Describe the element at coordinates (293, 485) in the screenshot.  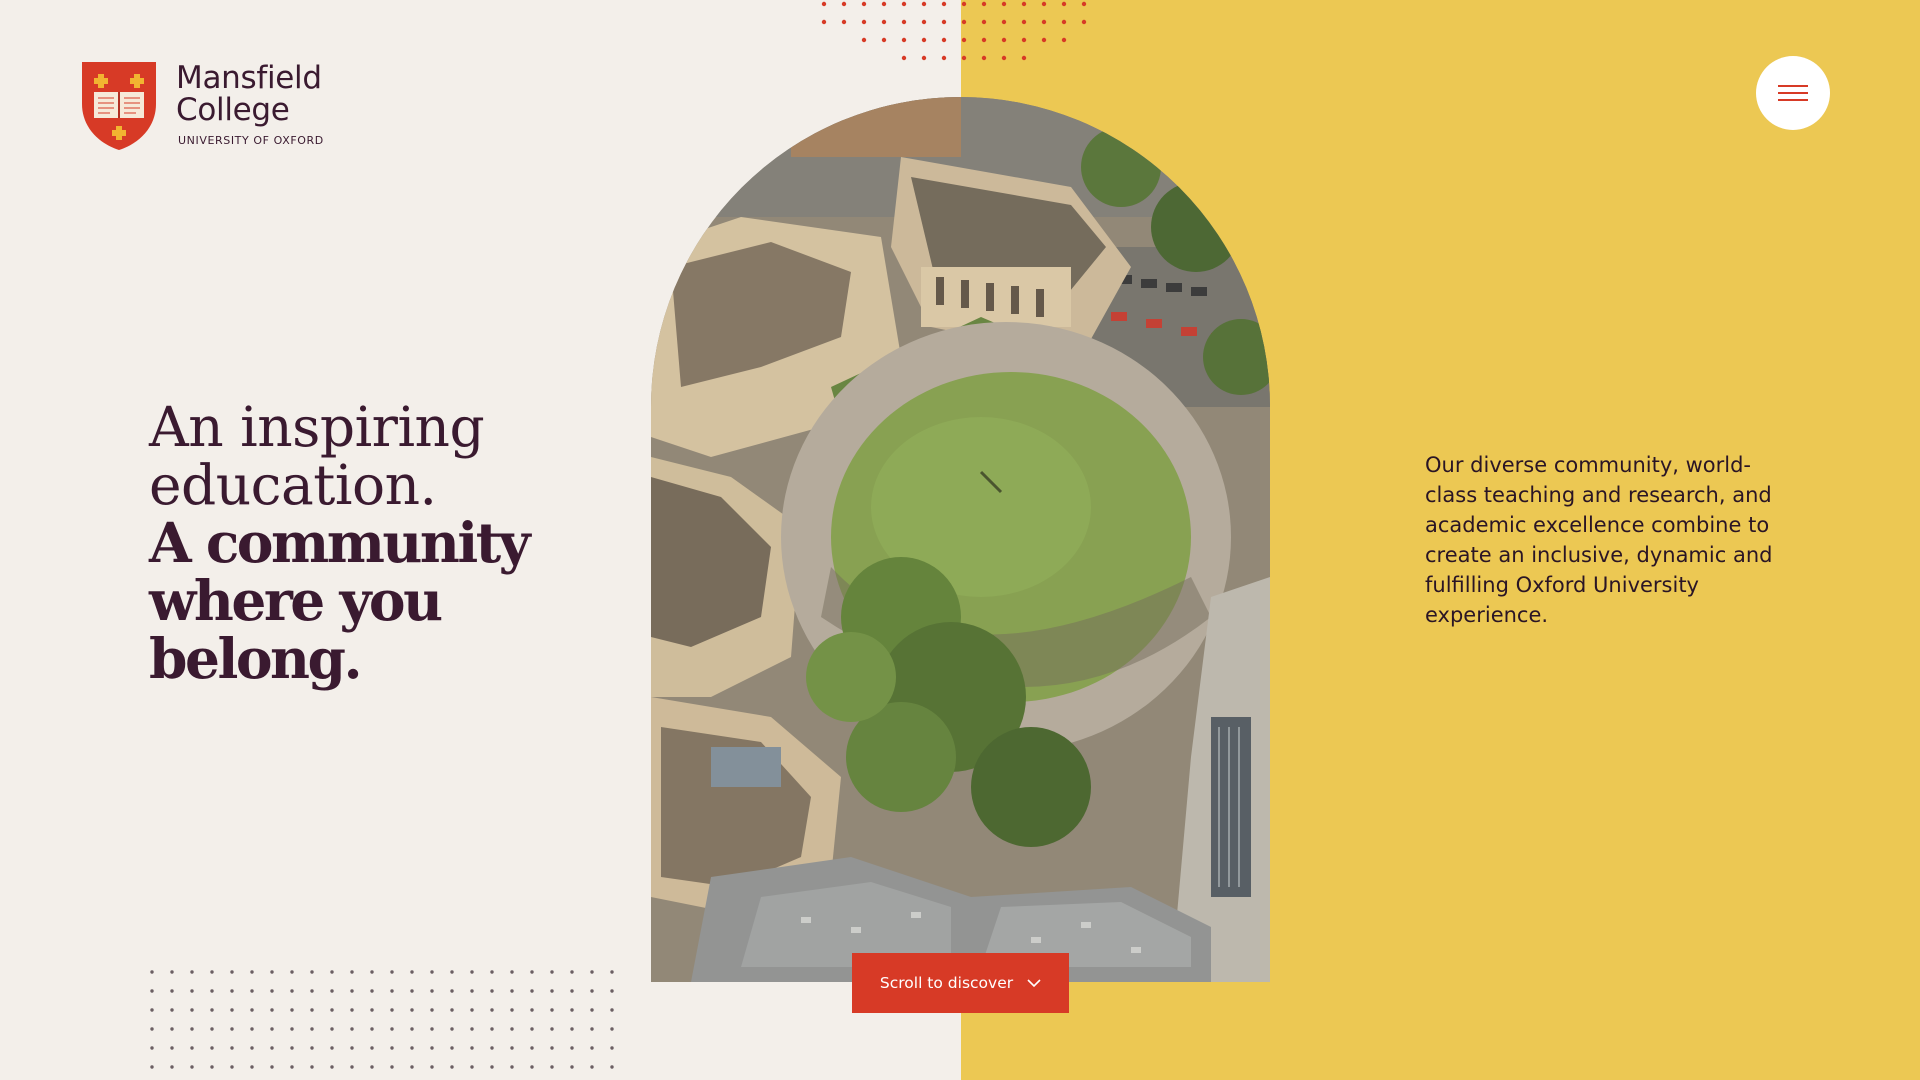
I see `headline-light-line2: education.` at that location.